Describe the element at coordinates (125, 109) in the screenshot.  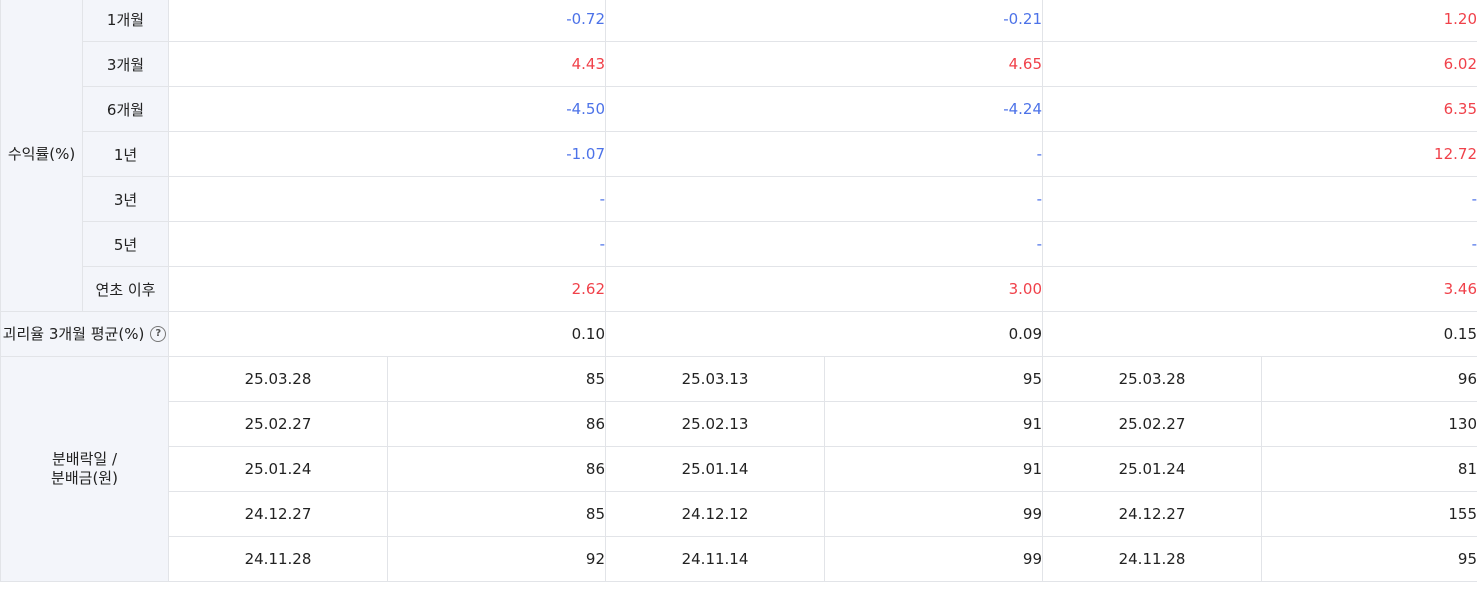
I see `period-label: 6개월` at that location.